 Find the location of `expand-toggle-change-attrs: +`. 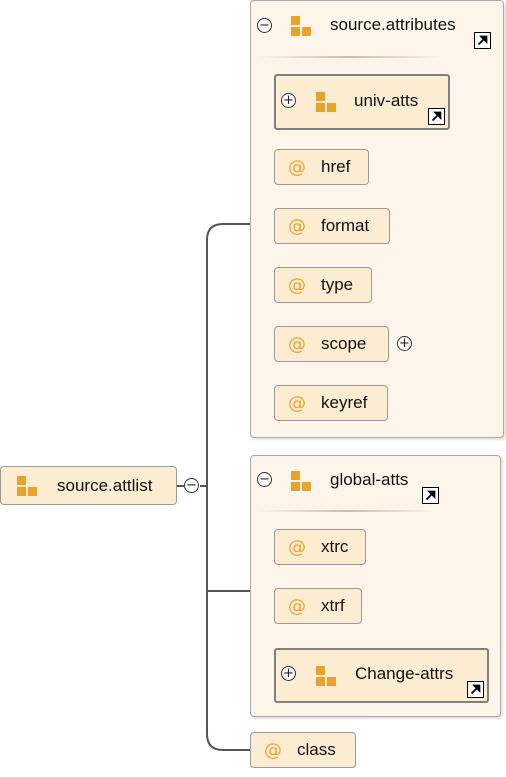

expand-toggle-change-attrs: + is located at coordinates (288, 673).